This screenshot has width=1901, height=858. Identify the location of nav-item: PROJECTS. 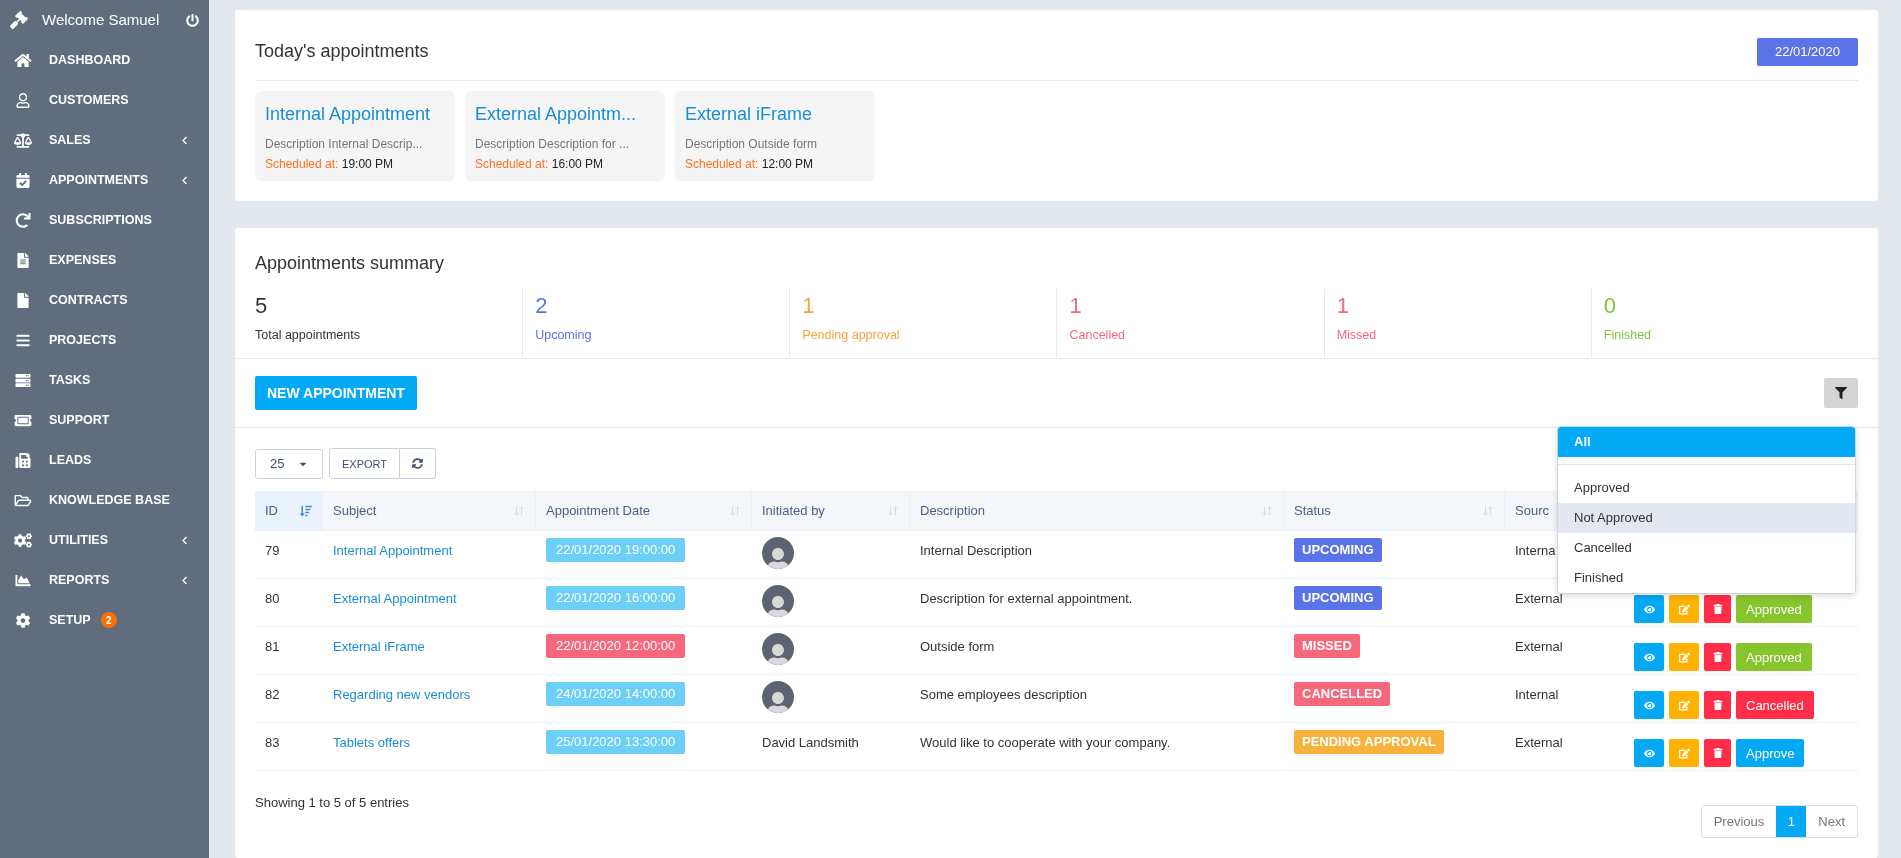
(104, 340).